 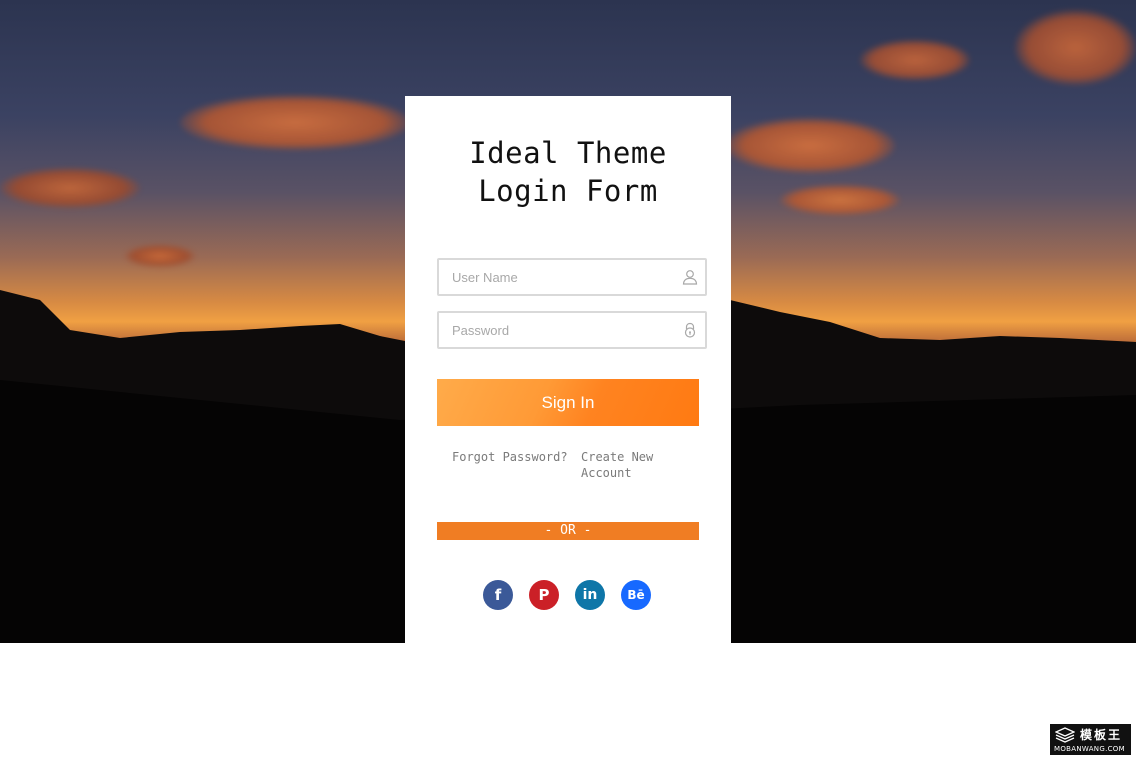 What do you see at coordinates (690, 277) in the screenshot?
I see `user-icon` at bounding box center [690, 277].